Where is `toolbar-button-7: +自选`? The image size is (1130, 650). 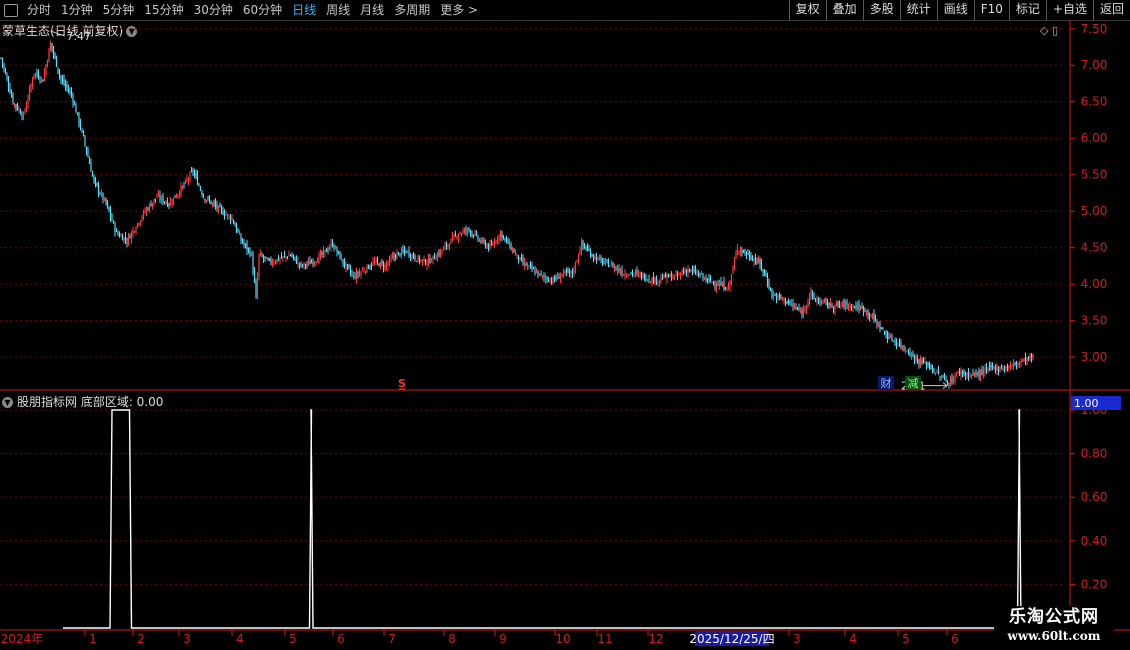 toolbar-button-7: +自选 is located at coordinates (1069, 10).